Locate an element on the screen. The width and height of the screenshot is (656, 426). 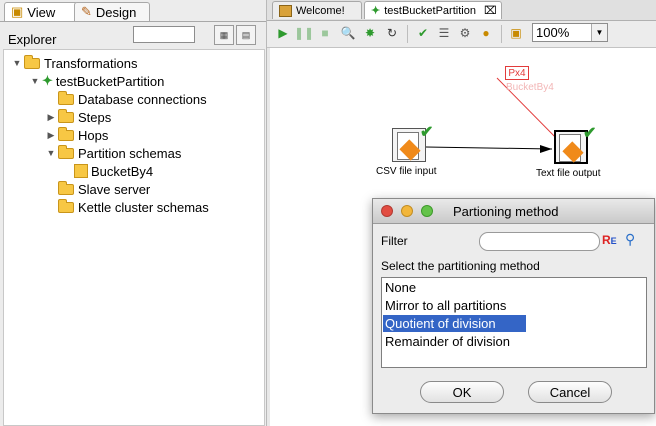
tree-item-slave-server: Slave server is located at coordinates (98, 189).